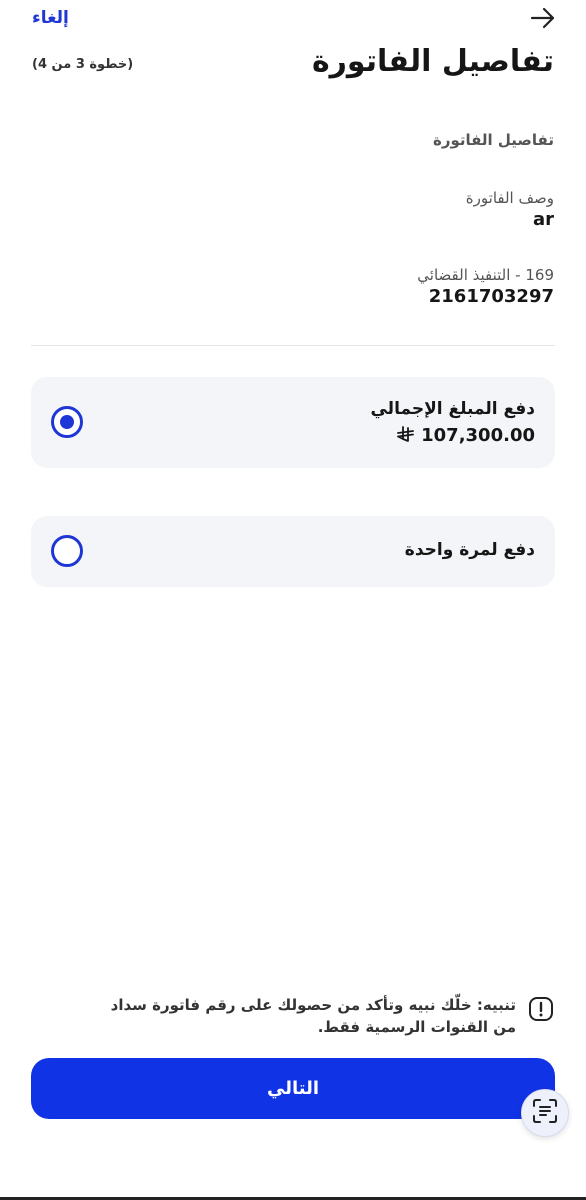 The height and width of the screenshot is (1200, 586). I want to click on radio-selected, so click(67, 422).